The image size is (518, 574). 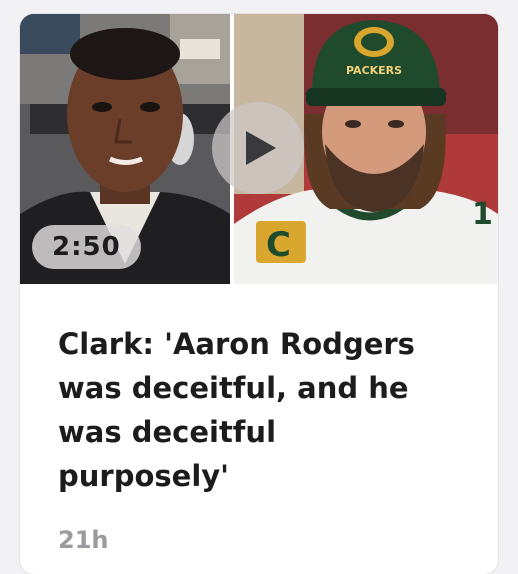 I want to click on play-icon, so click(x=261, y=148).